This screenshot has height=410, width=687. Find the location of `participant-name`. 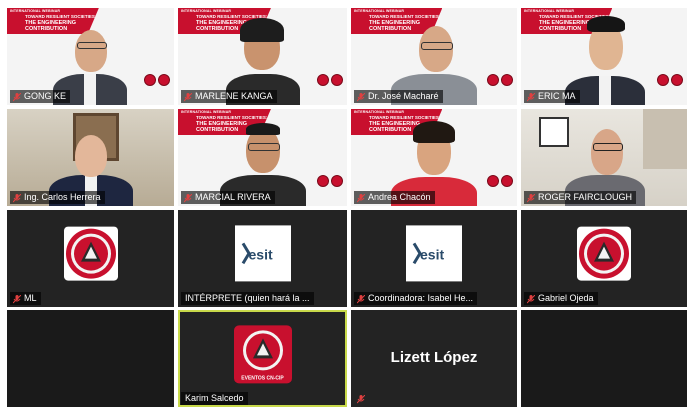

participant-name is located at coordinates (363, 398).